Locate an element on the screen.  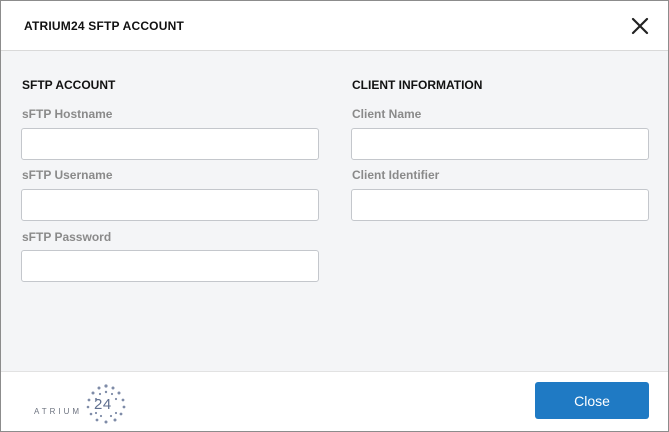
dialog-title: ATRIUM24 SFTP ACCOUNT is located at coordinates (104, 26).